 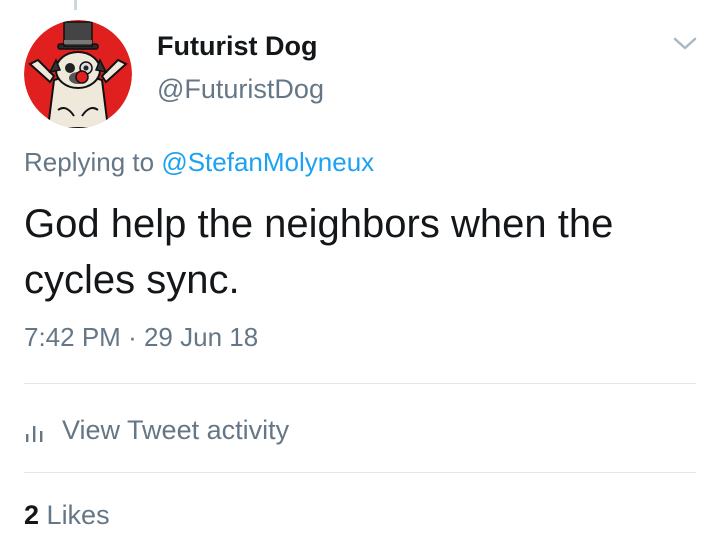 I want to click on author-handle: @FuturistDog, so click(x=240, y=89).